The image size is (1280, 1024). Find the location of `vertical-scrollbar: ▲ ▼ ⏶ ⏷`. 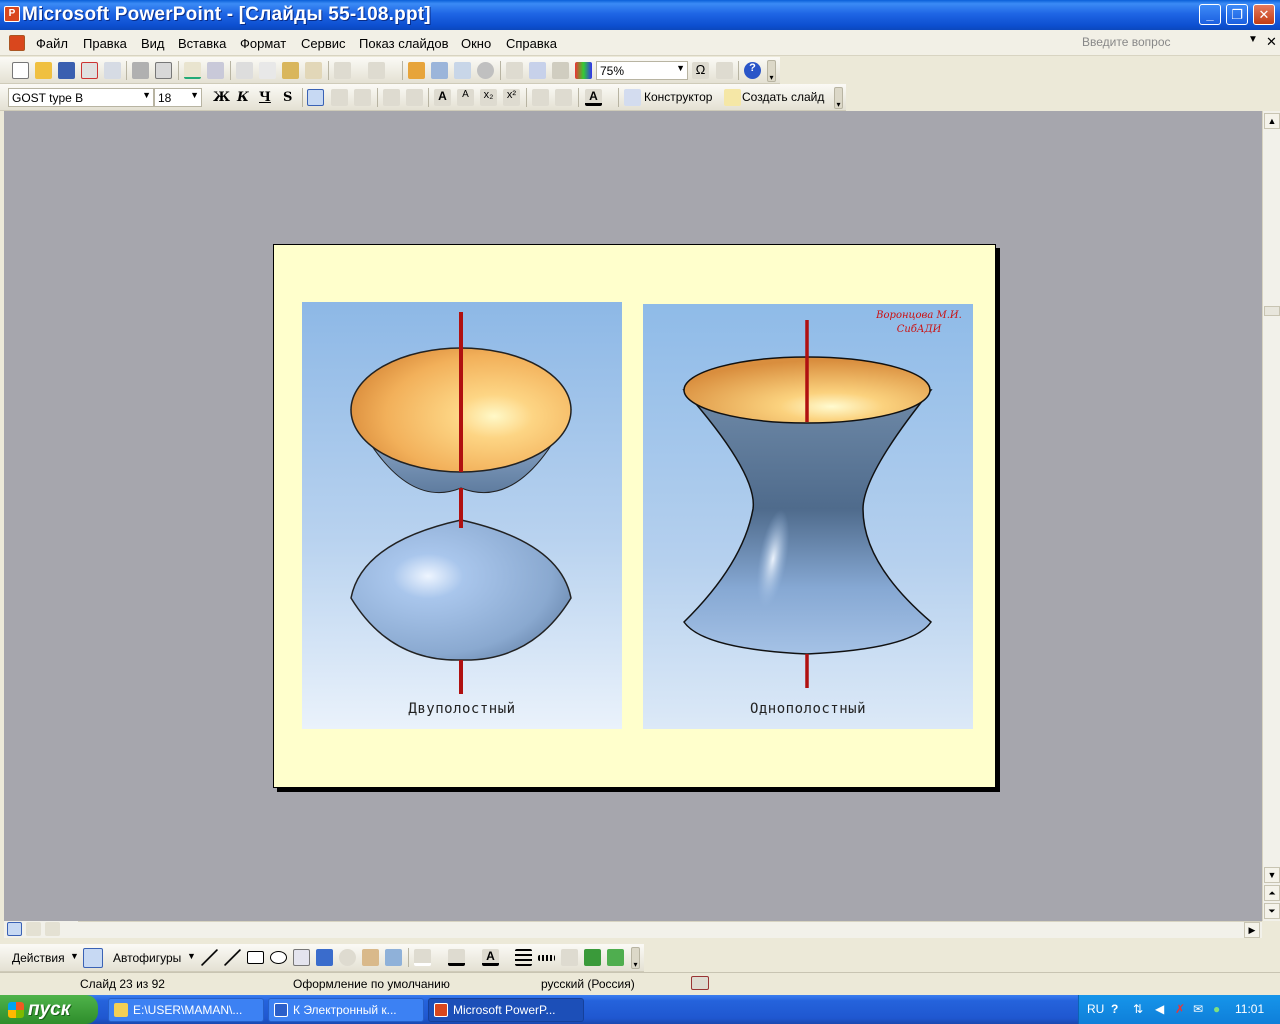

vertical-scrollbar: ▲ ▼ ⏶ ⏷ is located at coordinates (1271, 516).